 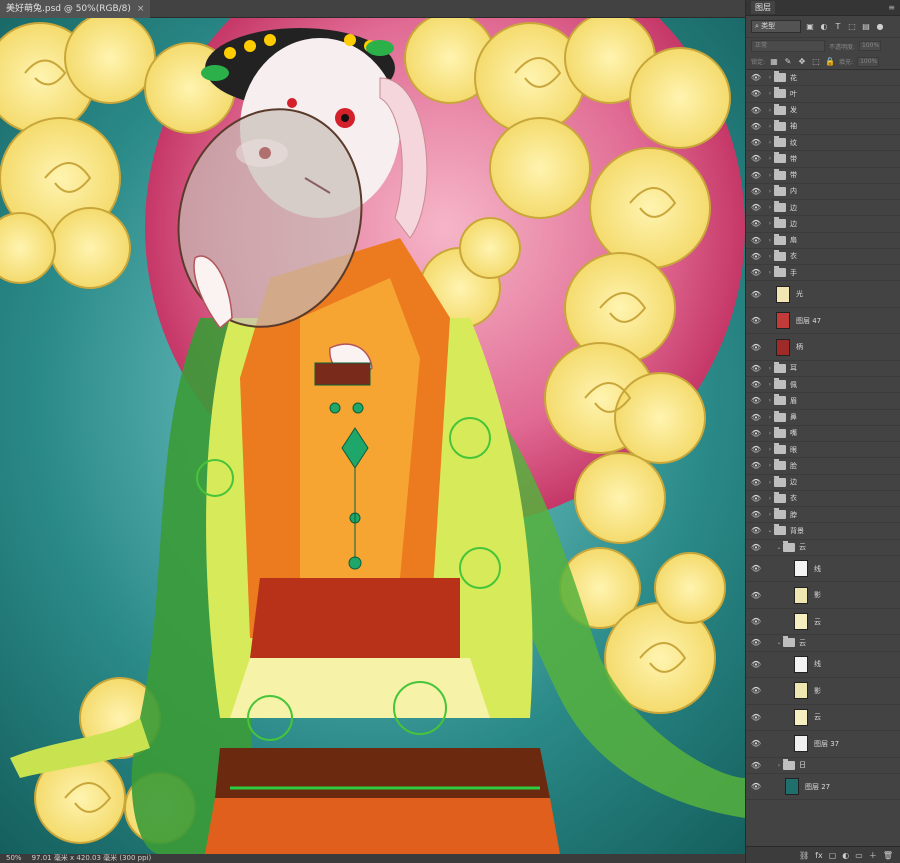 I want to click on lock-transparent-icon: ▦, so click(x=774, y=62).